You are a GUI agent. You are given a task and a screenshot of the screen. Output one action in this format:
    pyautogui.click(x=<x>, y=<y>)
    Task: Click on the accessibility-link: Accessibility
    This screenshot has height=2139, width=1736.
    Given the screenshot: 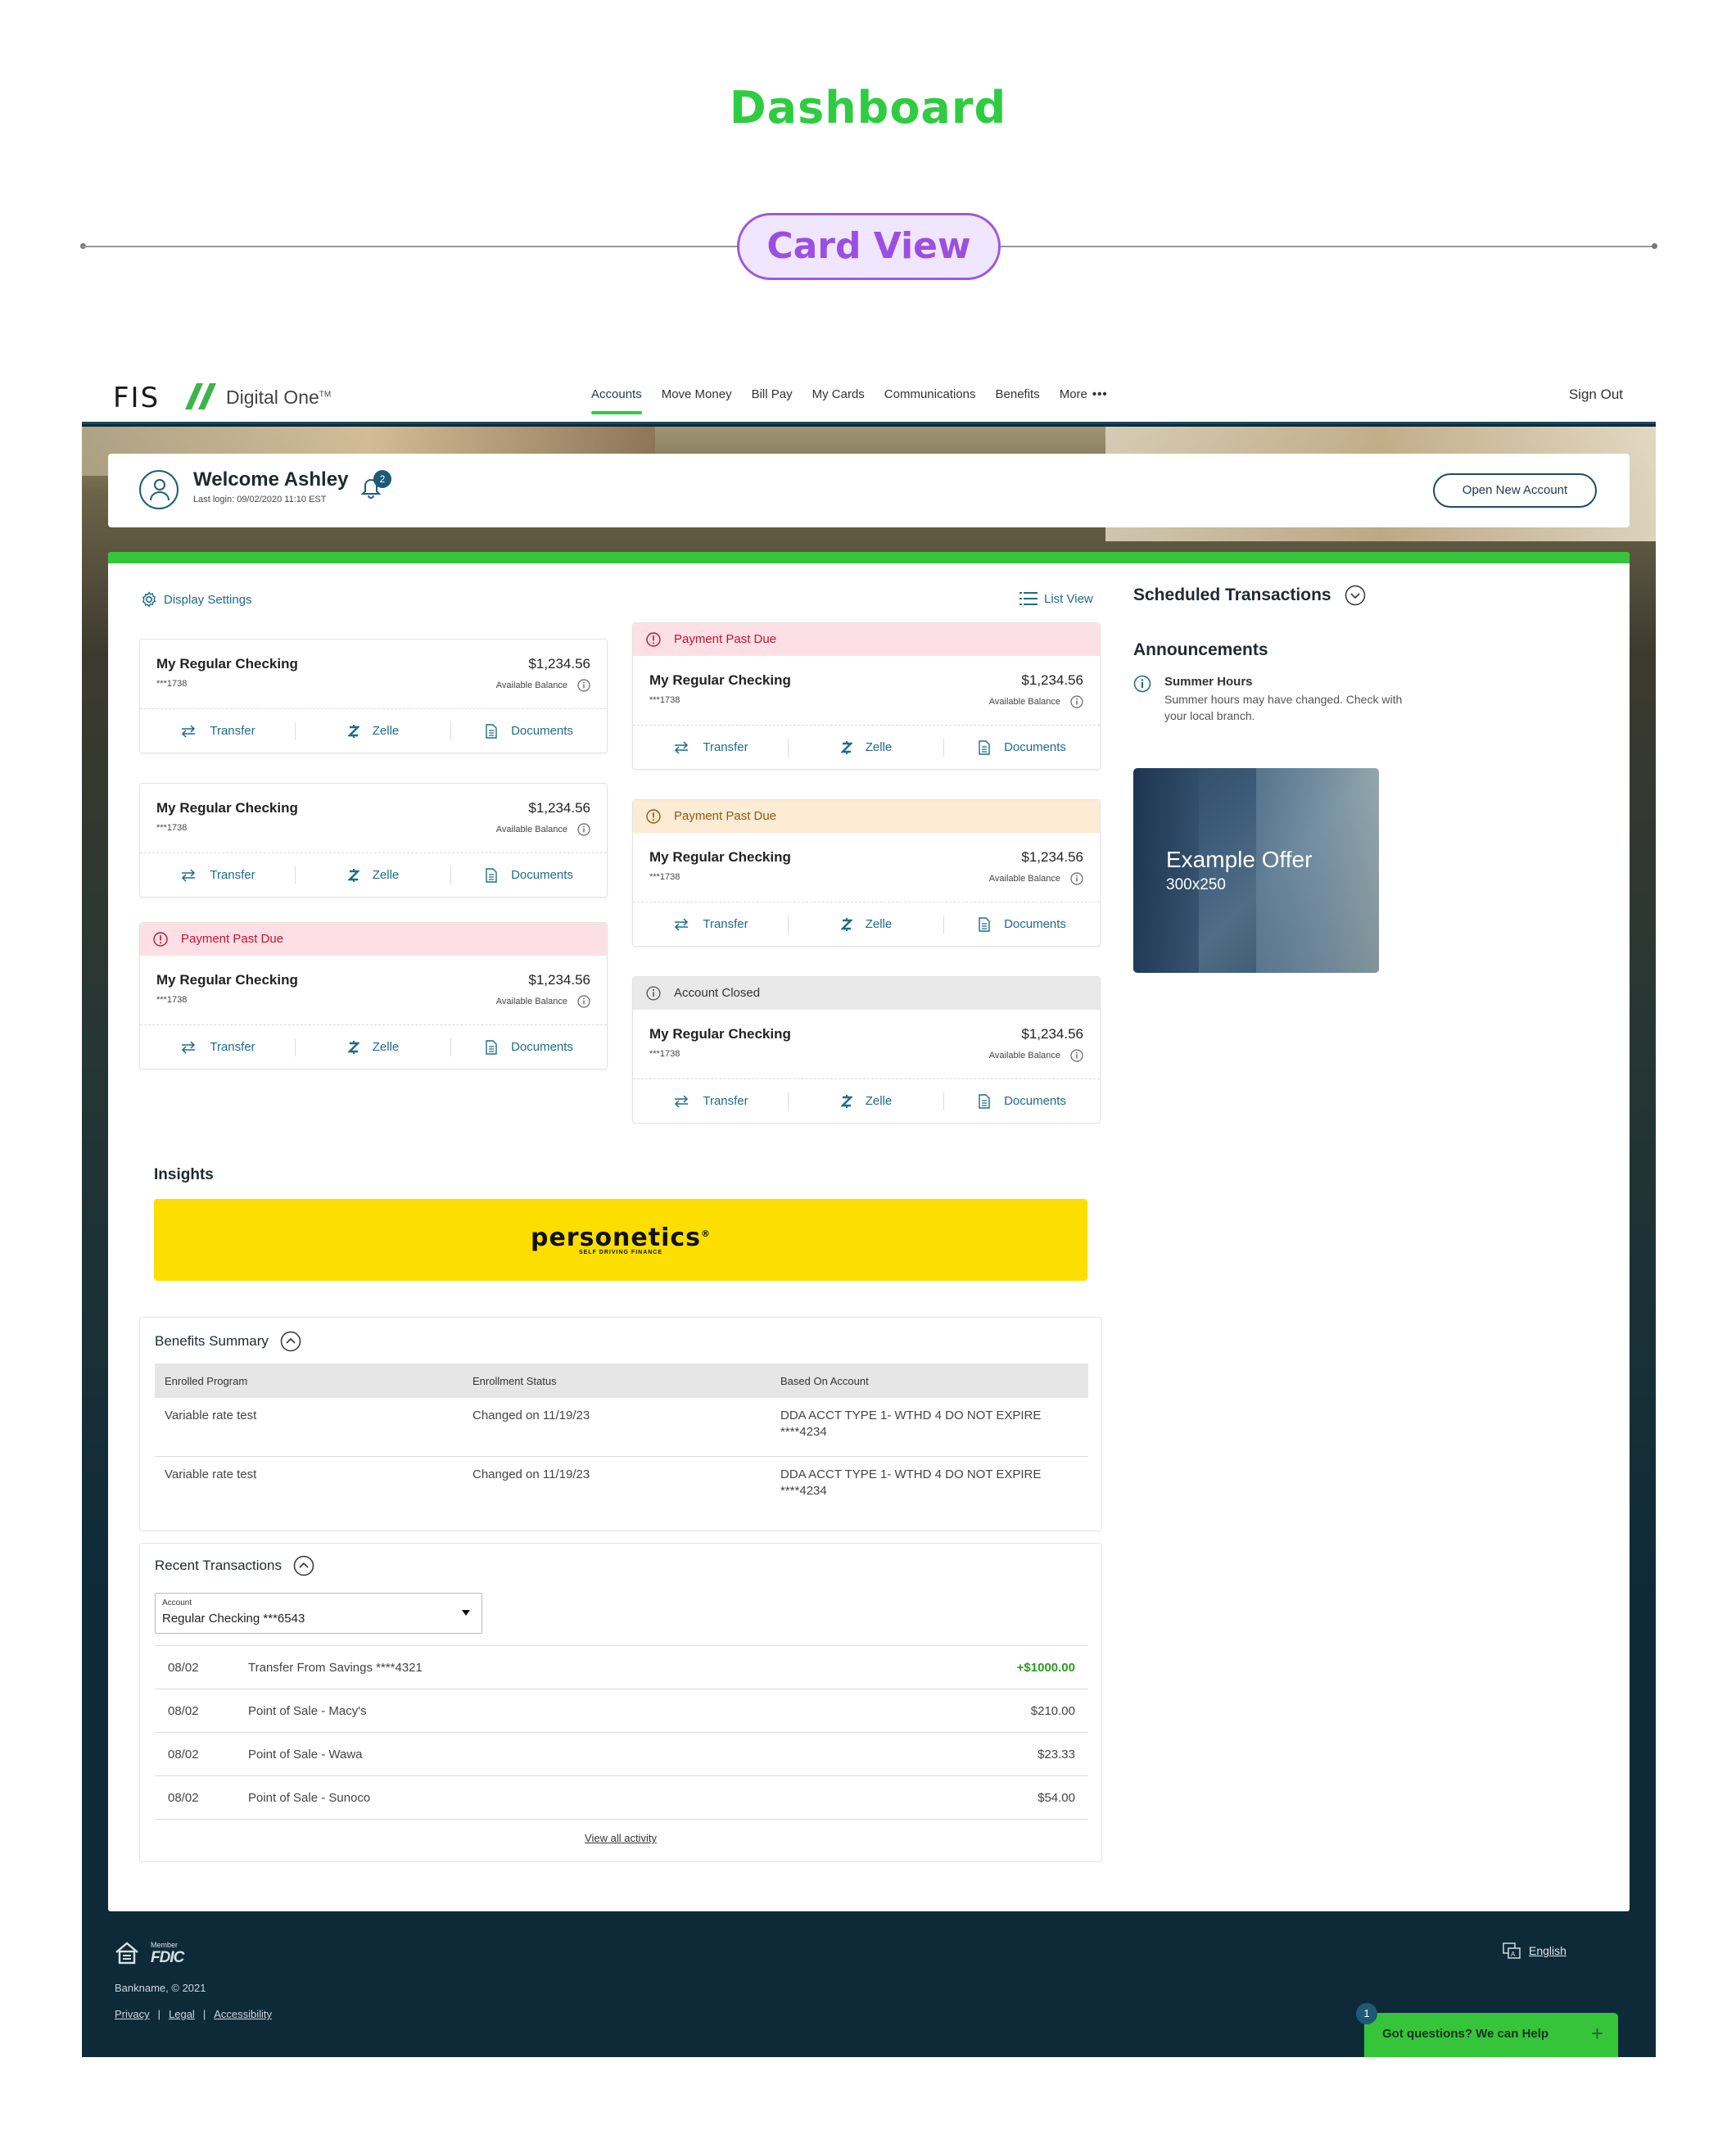 What is the action you would take?
    pyautogui.click(x=243, y=2014)
    